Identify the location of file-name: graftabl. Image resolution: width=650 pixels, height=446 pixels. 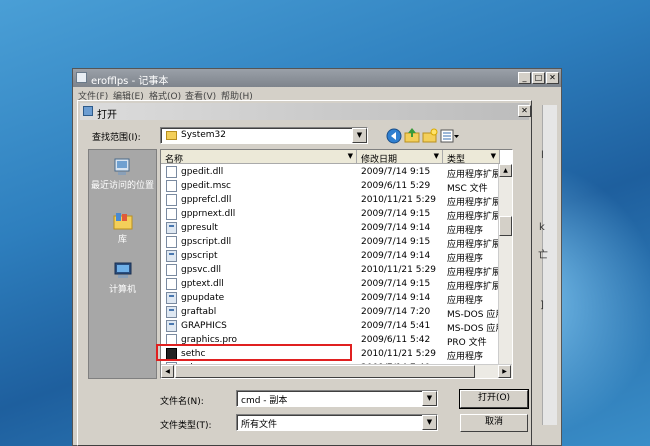
(199, 312).